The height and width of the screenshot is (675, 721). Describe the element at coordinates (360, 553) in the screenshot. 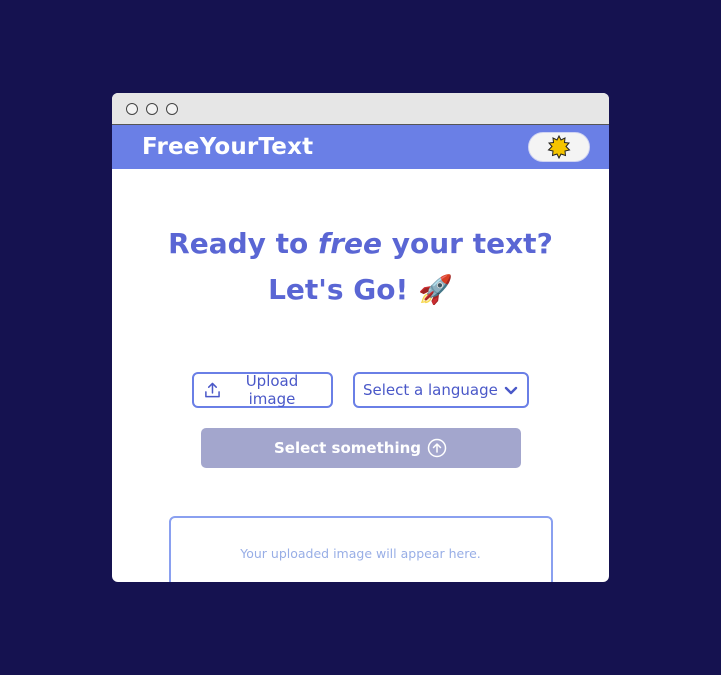

I see `preview-placeholder: Your uploaded image will appear here.` at that location.